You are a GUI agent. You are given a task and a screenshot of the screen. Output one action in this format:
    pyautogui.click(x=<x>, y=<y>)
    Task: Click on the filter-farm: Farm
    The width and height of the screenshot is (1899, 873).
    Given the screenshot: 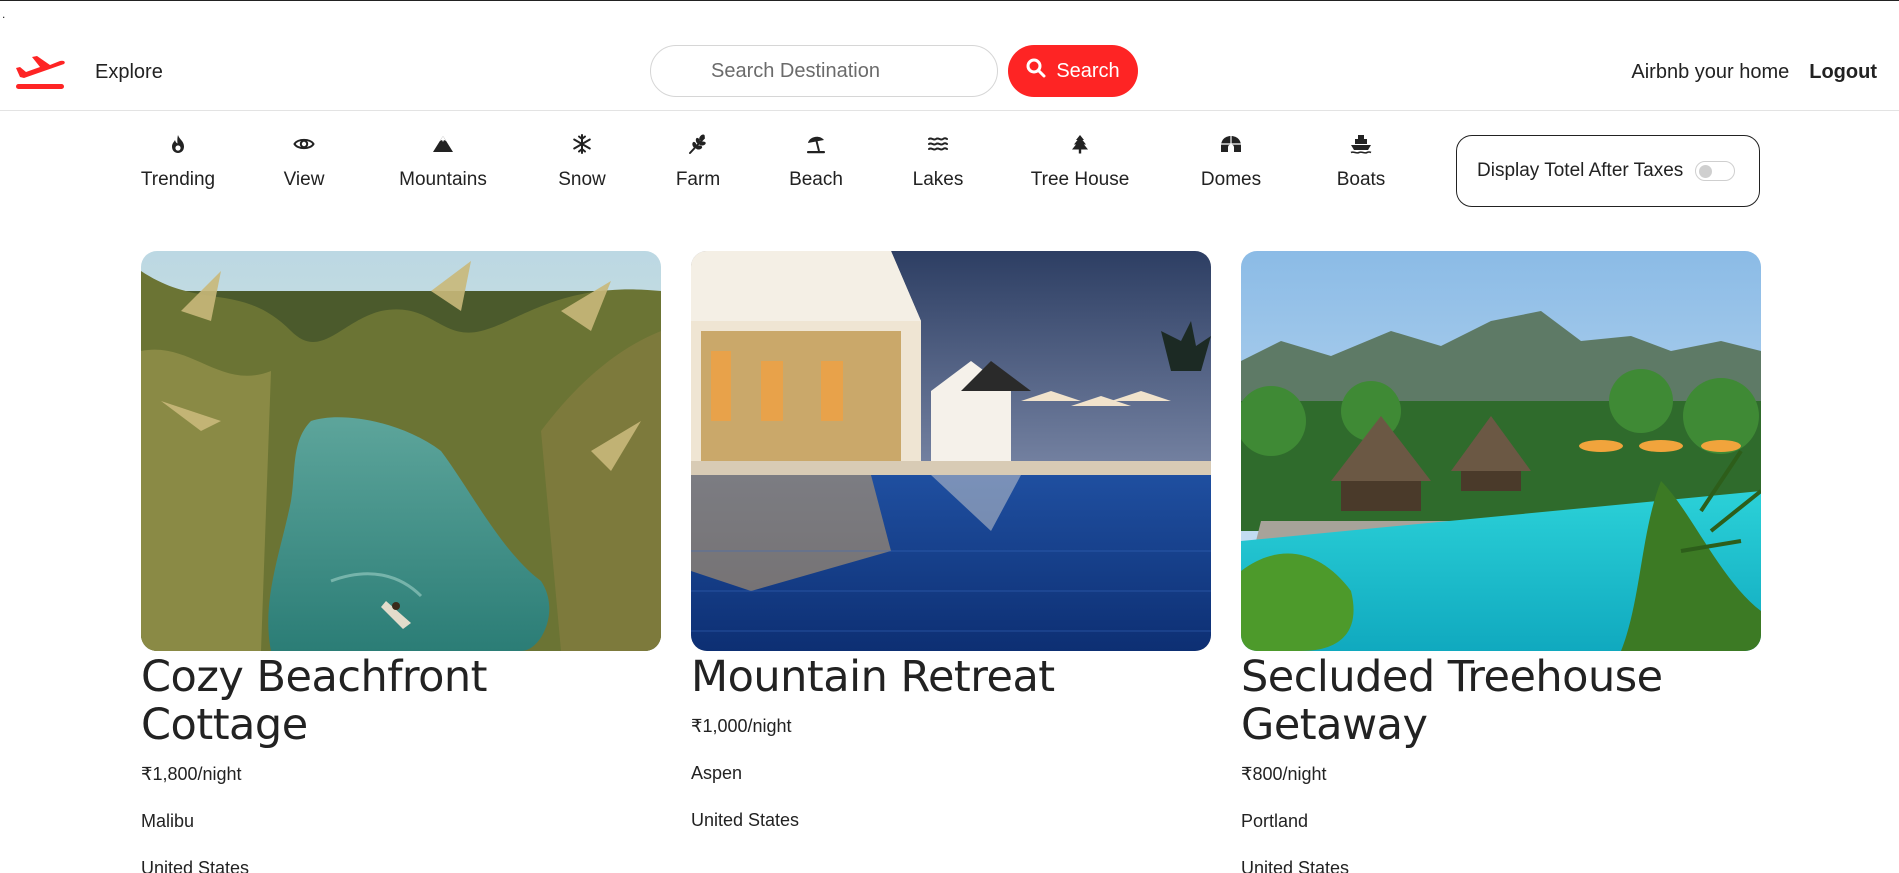 What is the action you would take?
    pyautogui.click(x=698, y=162)
    